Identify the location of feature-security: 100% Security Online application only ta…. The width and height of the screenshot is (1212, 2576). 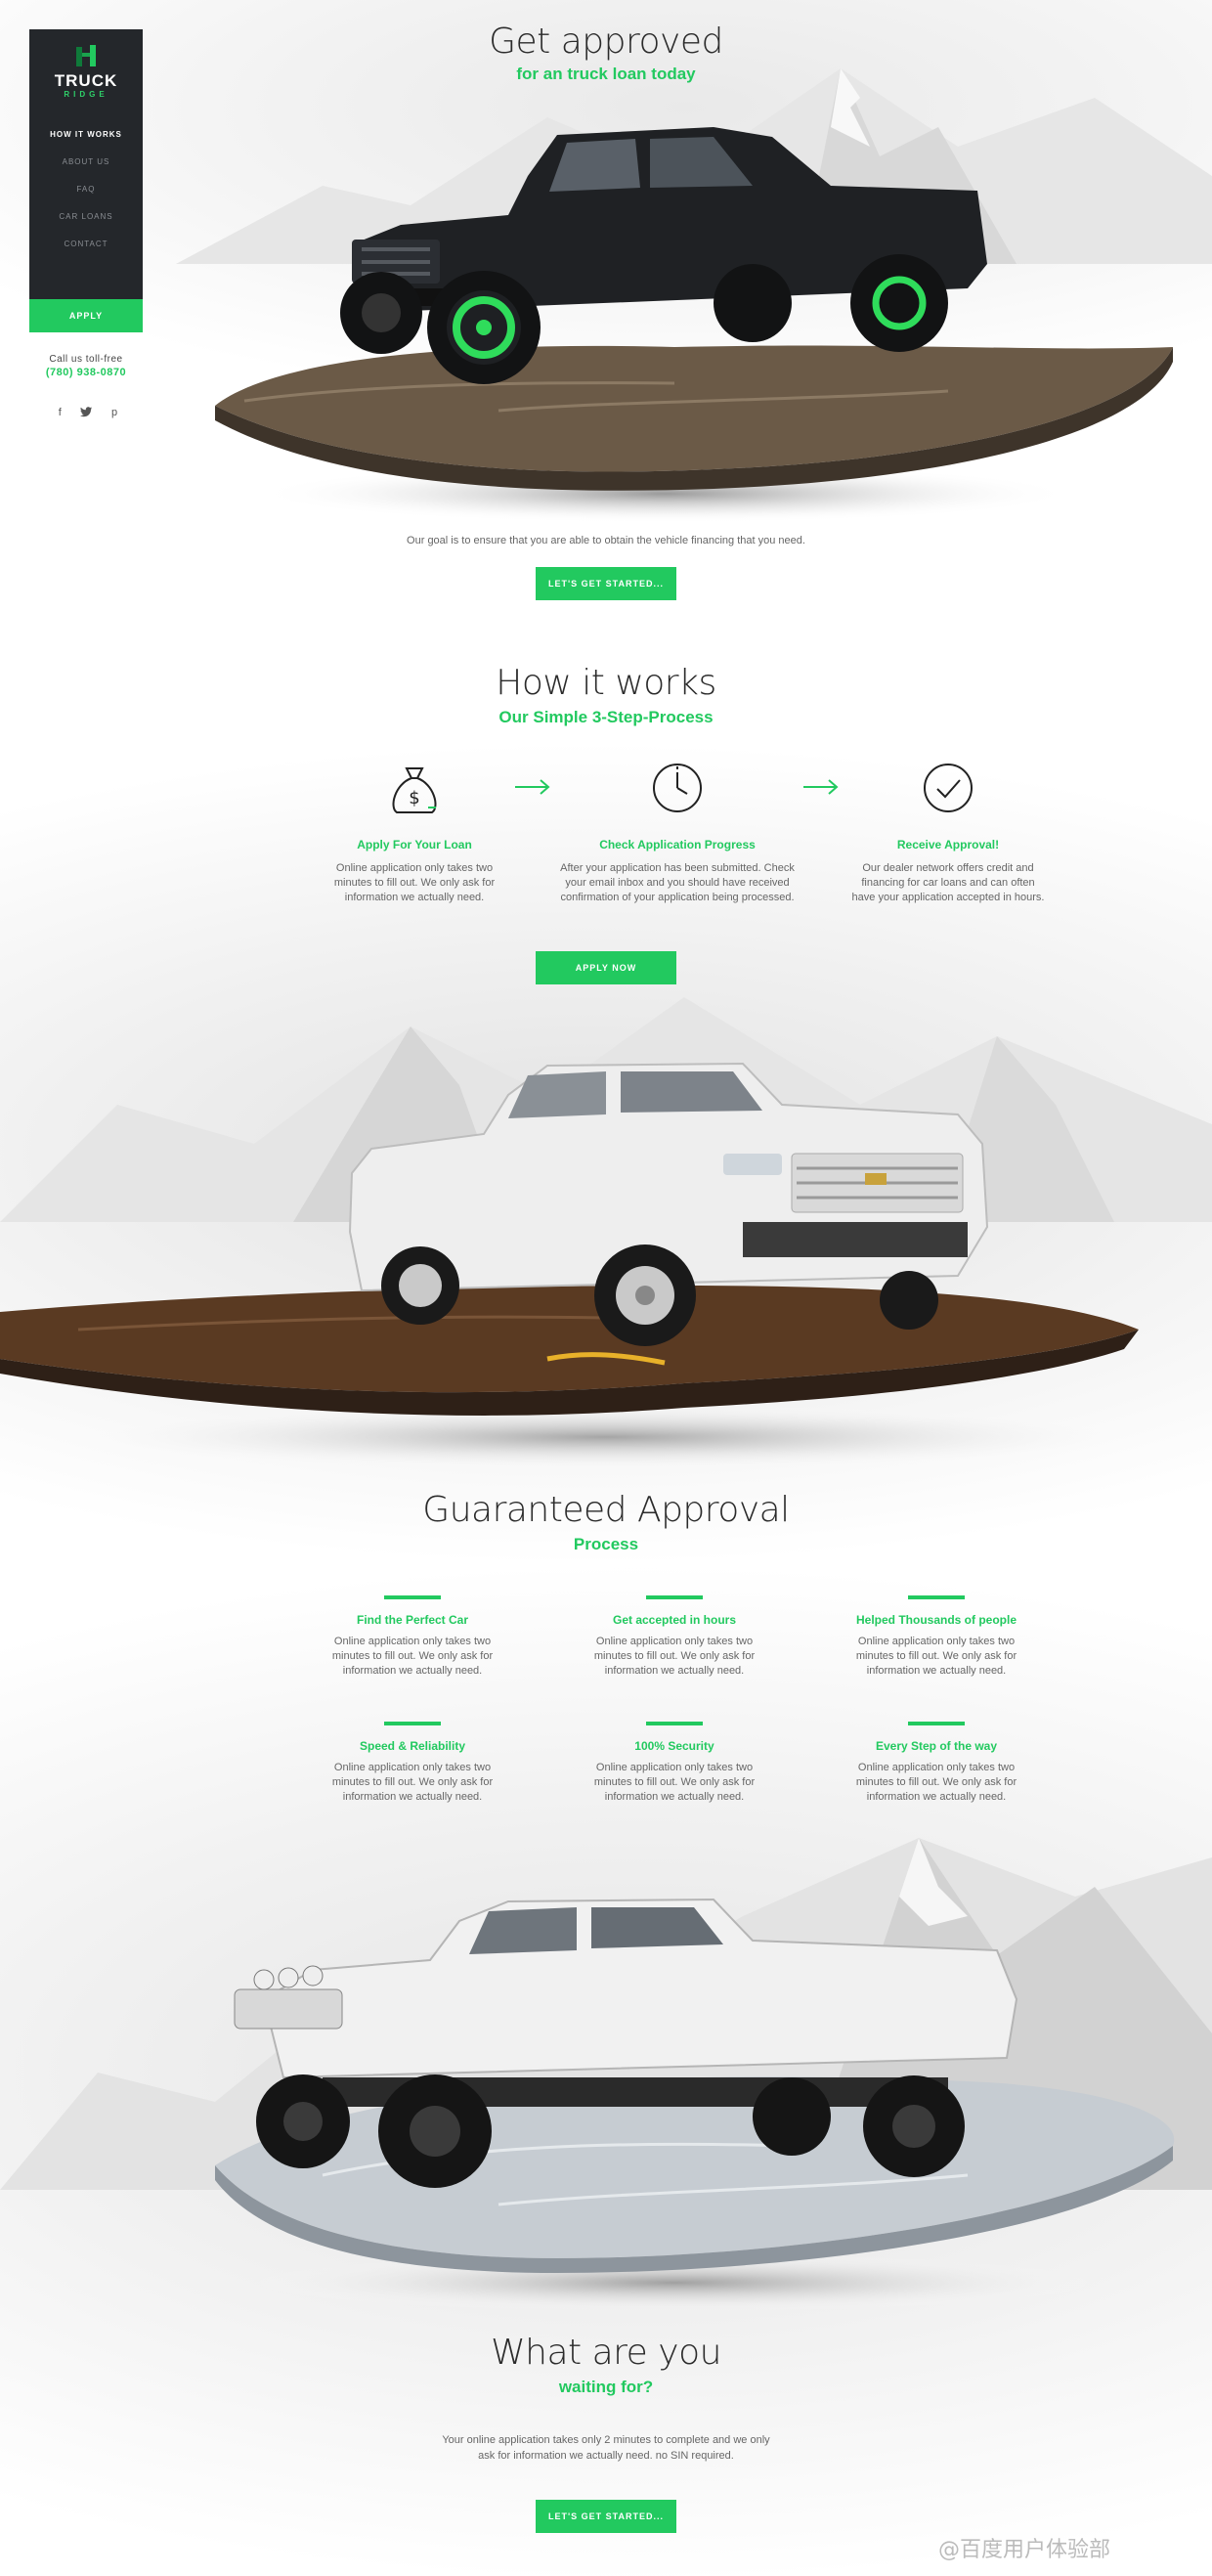
(674, 1763).